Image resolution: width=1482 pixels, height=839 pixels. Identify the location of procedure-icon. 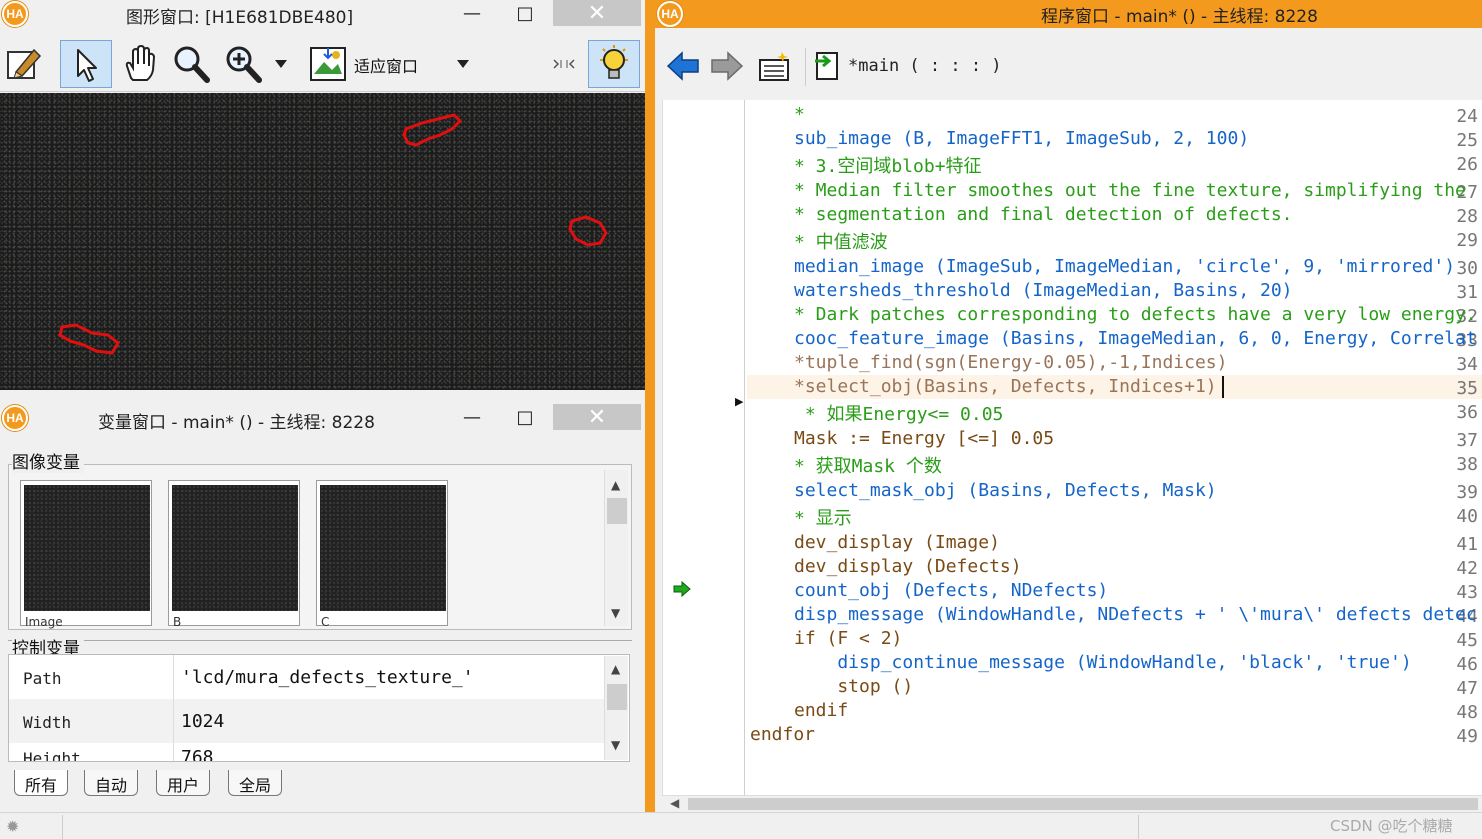
(827, 66).